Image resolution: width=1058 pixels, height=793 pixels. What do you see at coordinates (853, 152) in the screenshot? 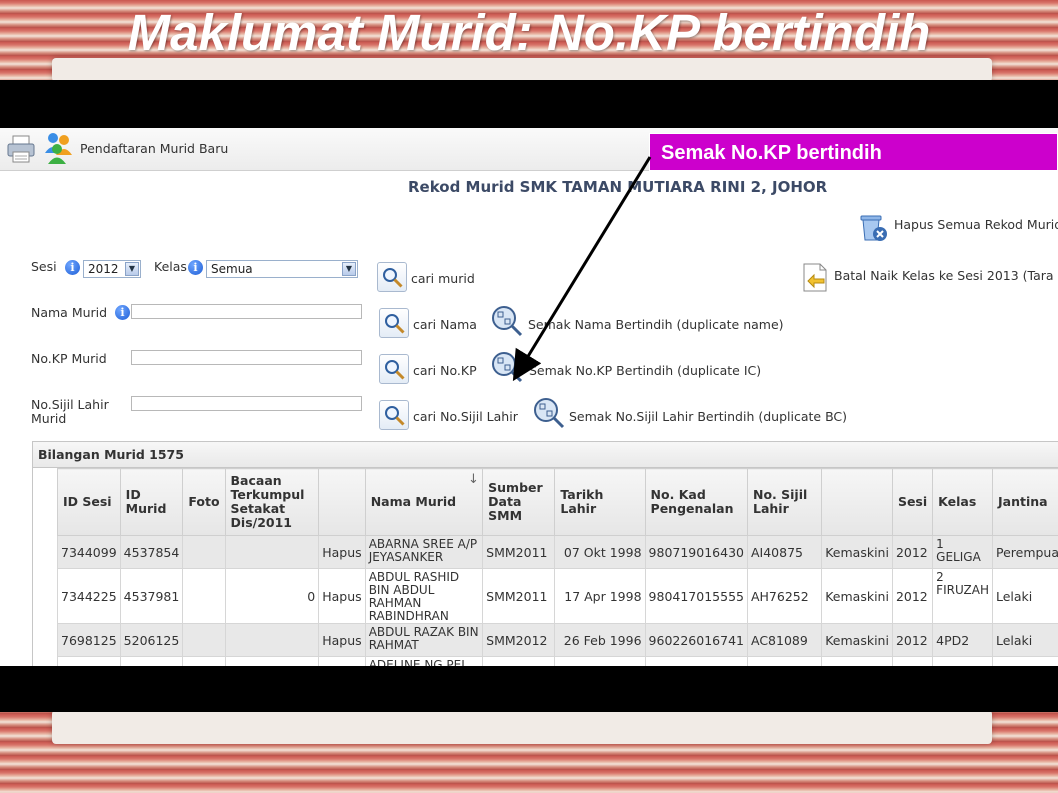
I see `callout-box: Semak No.KP bertindih` at bounding box center [853, 152].